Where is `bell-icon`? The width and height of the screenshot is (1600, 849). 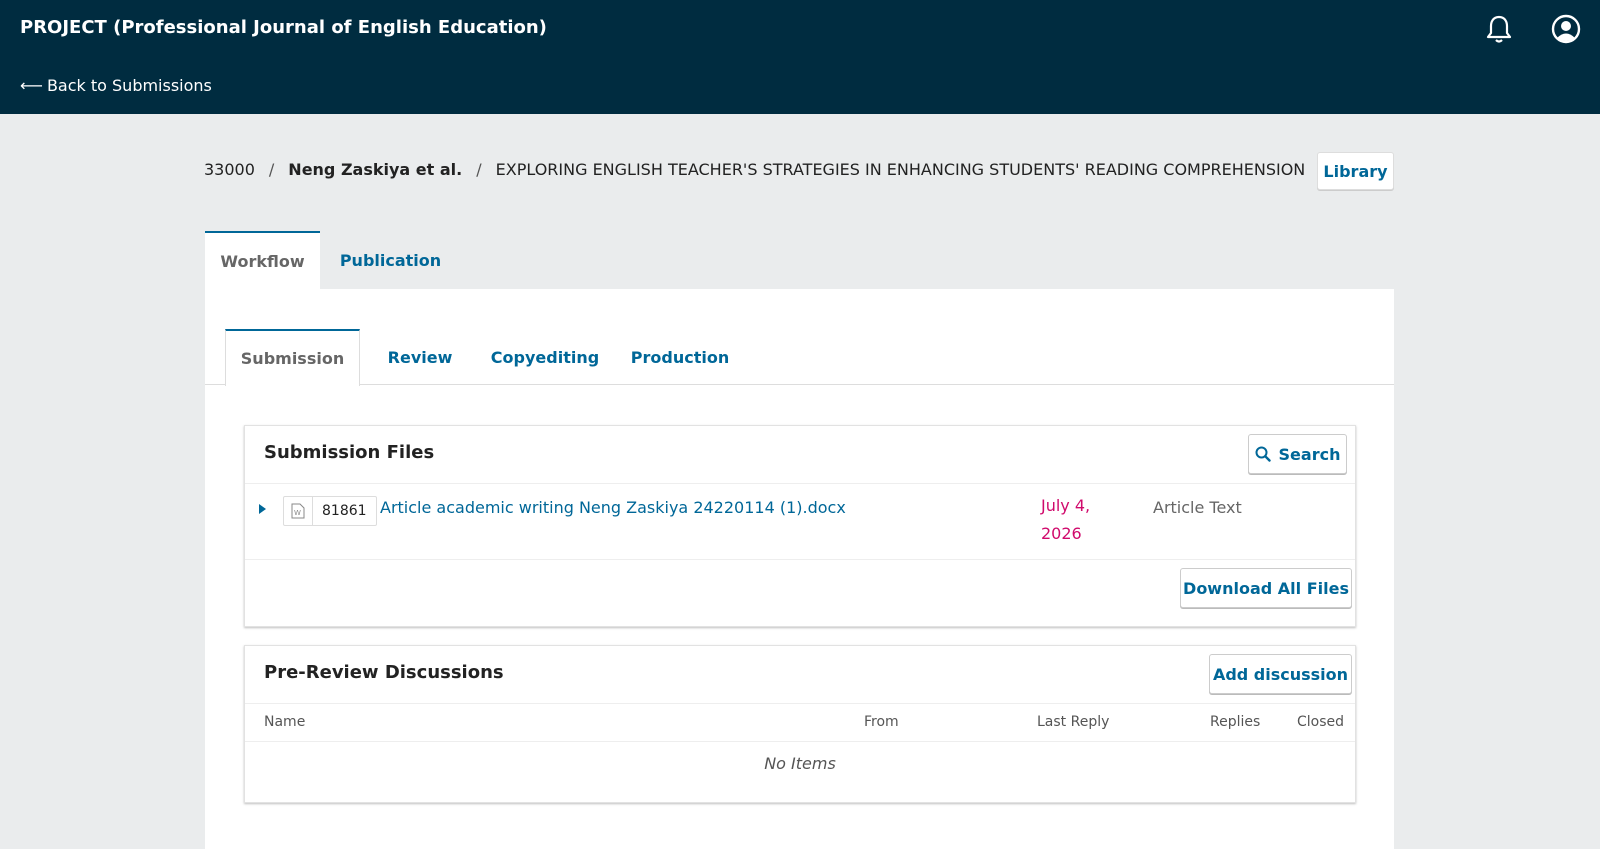
bell-icon is located at coordinates (1499, 29).